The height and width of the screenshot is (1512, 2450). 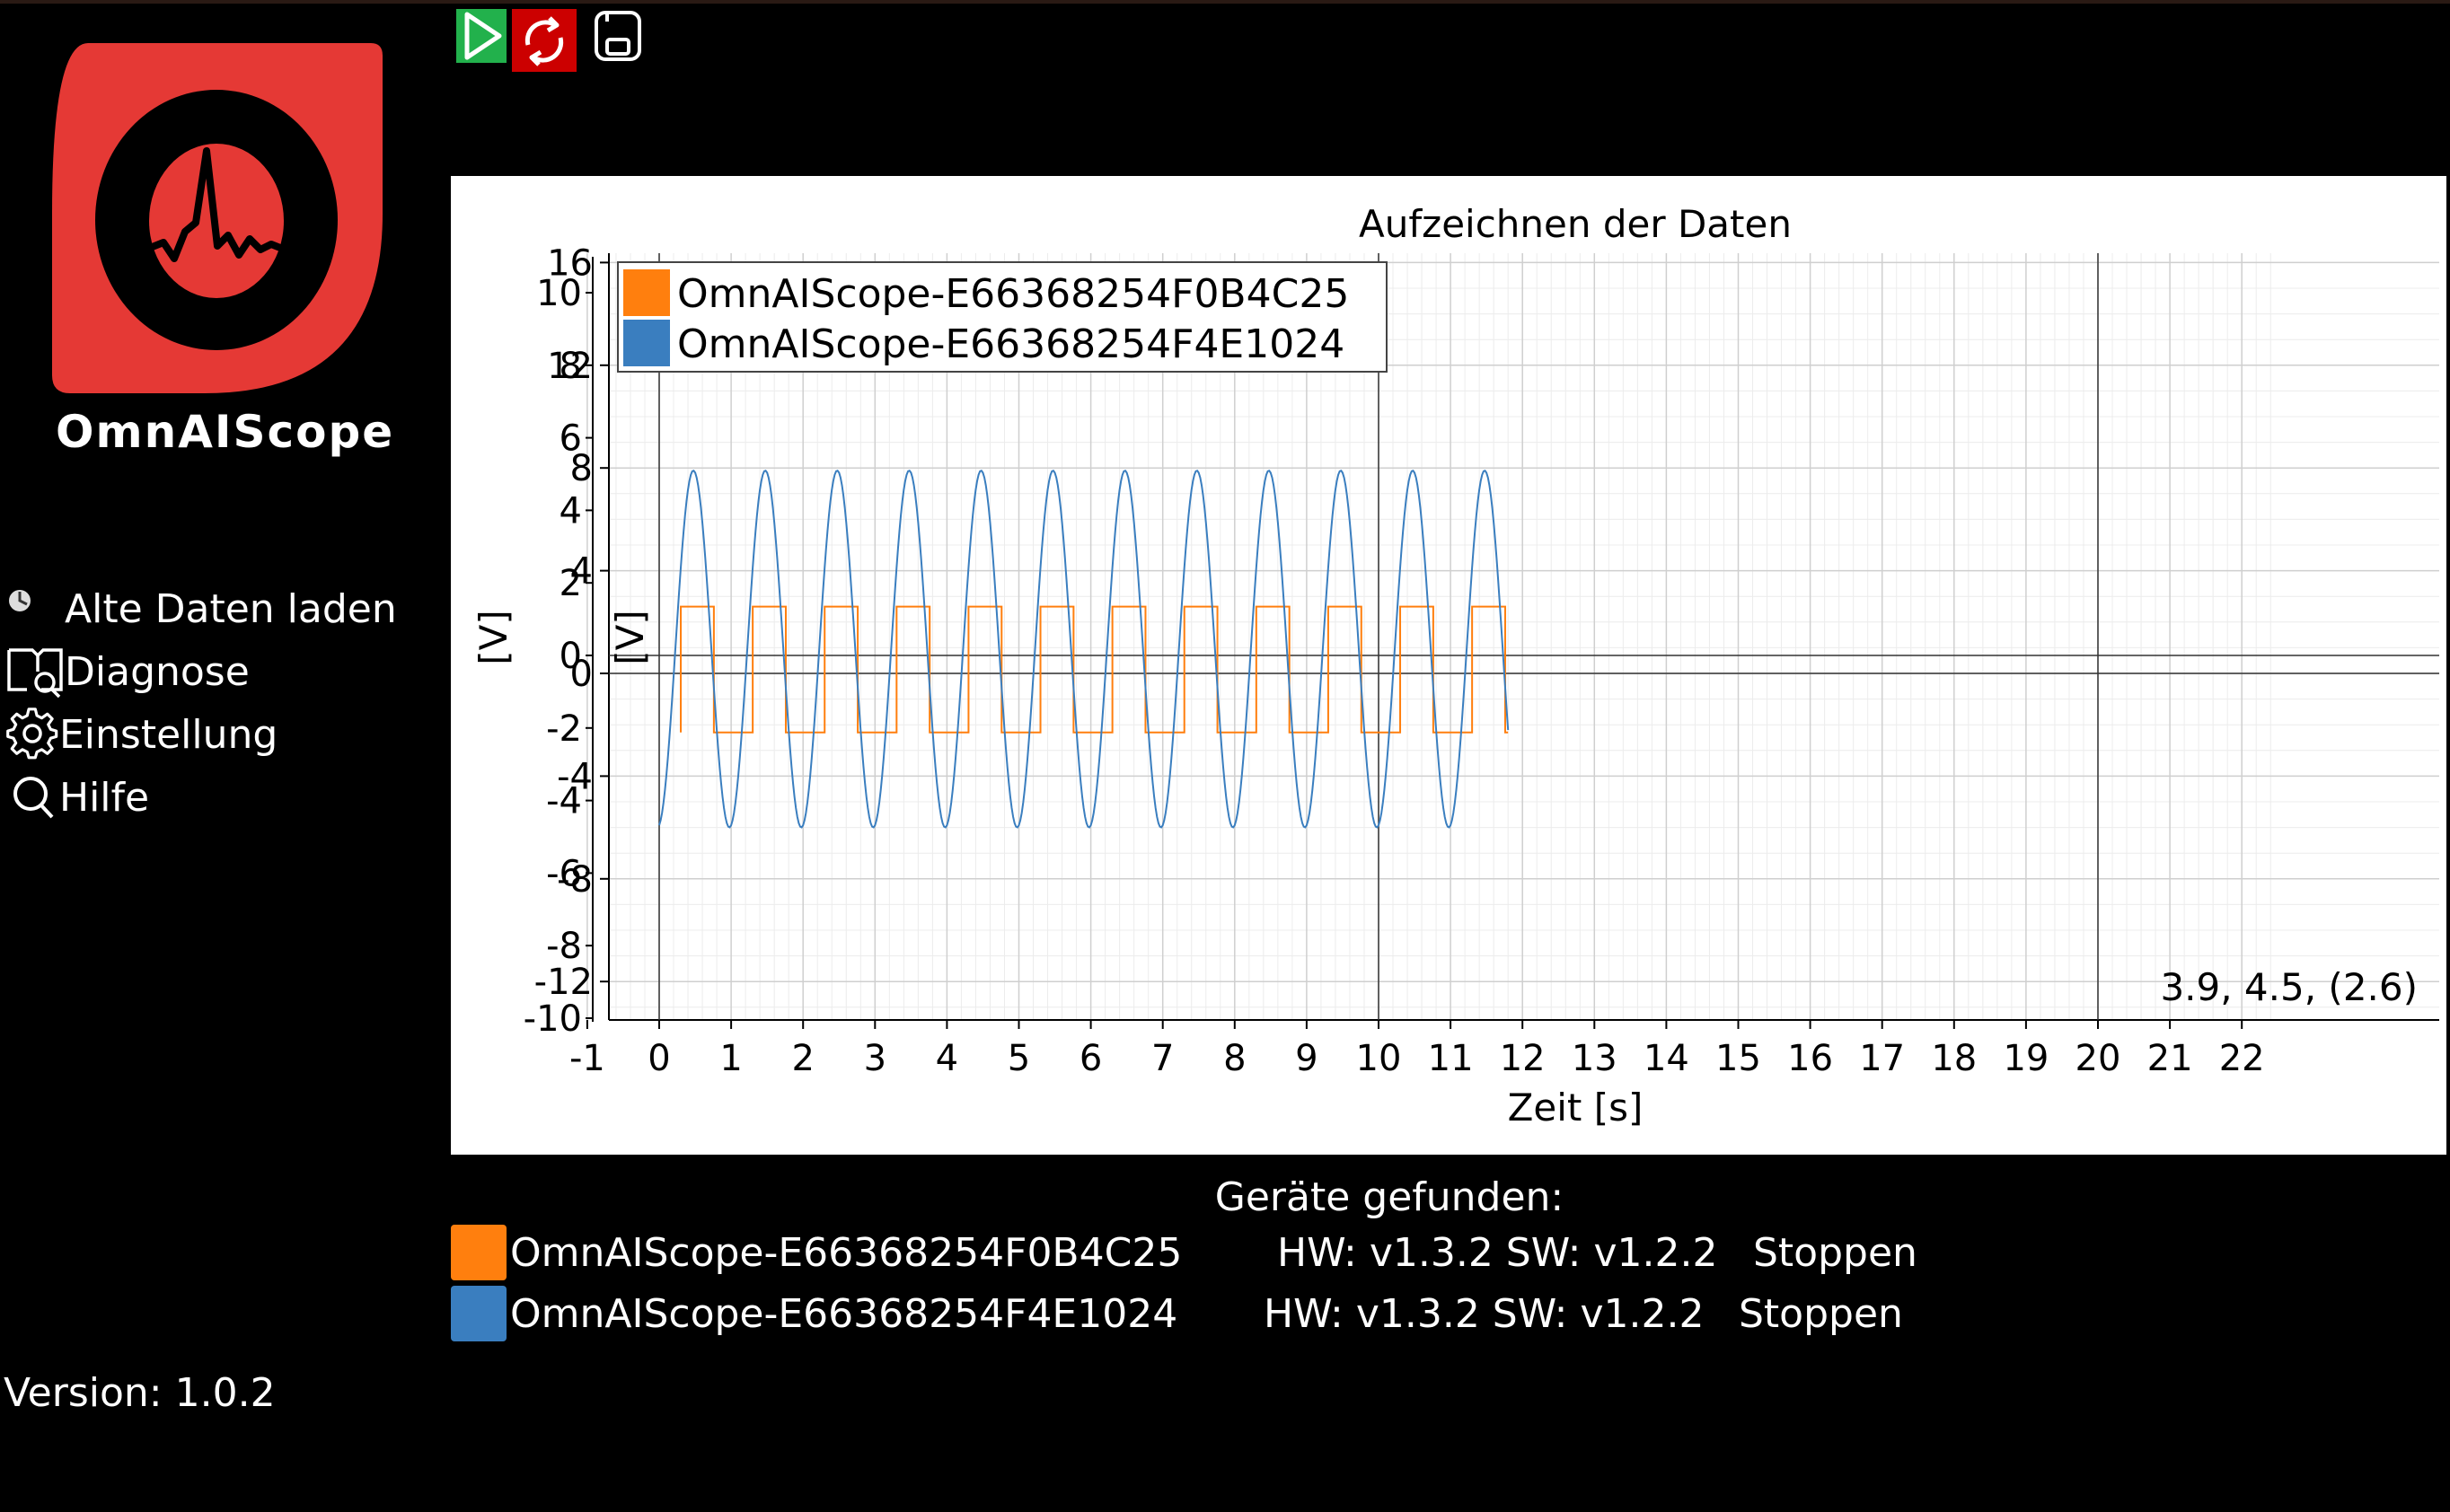 I want to click on legend-entry: OmnAIScope-E66368254F0B4C25, so click(x=1013, y=294).